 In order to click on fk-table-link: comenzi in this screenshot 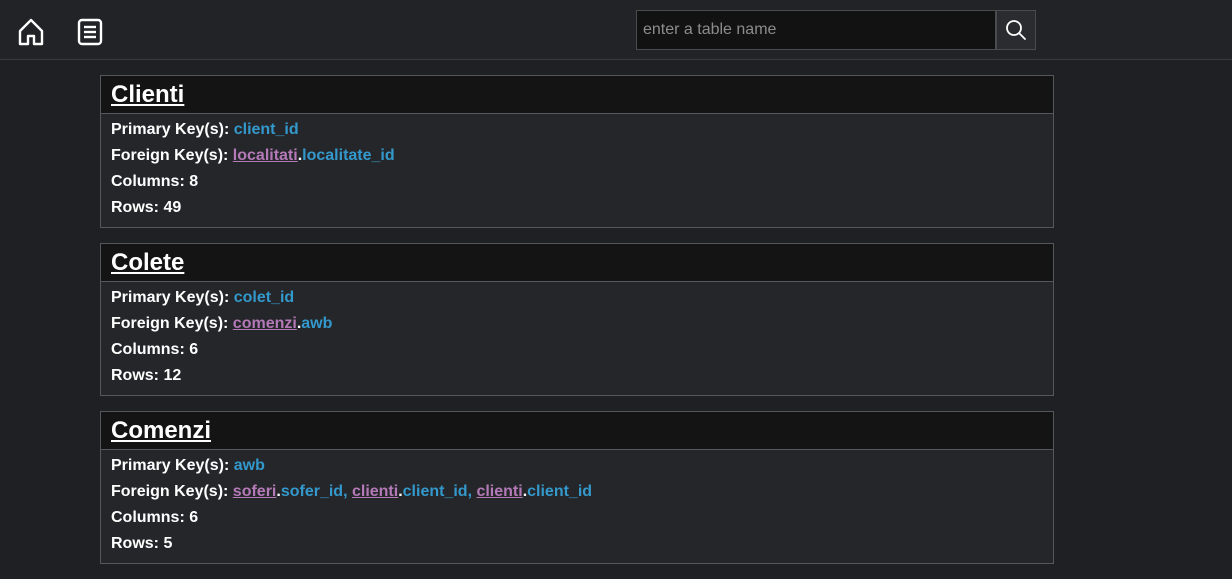, I will do `click(265, 323)`.